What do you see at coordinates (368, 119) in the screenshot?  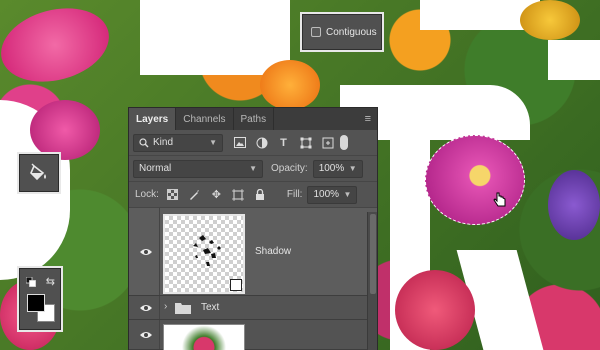 I see `panel-menu-icon: ≡` at bounding box center [368, 119].